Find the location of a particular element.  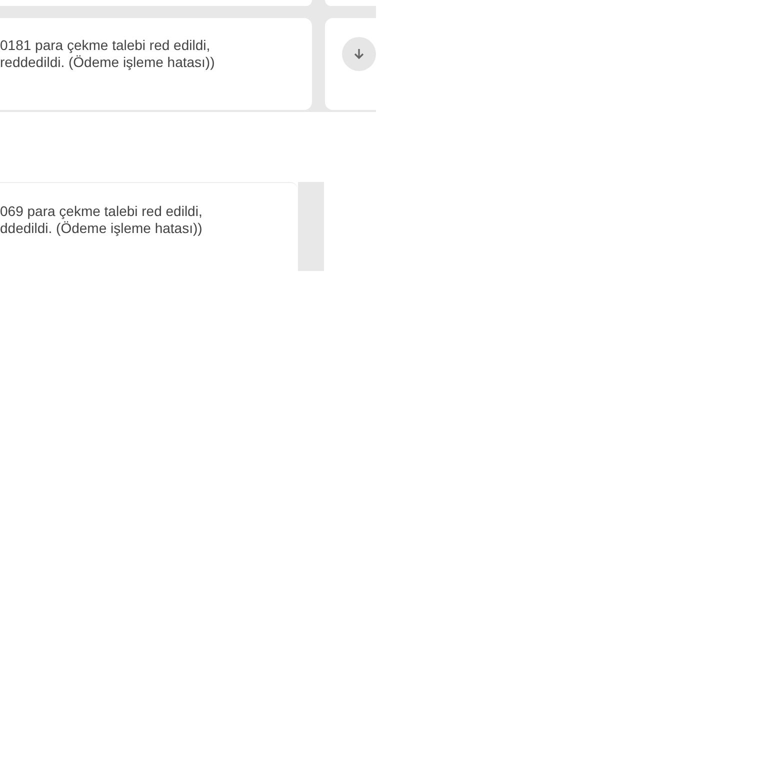

arrow-down-icon is located at coordinates (358, 54).